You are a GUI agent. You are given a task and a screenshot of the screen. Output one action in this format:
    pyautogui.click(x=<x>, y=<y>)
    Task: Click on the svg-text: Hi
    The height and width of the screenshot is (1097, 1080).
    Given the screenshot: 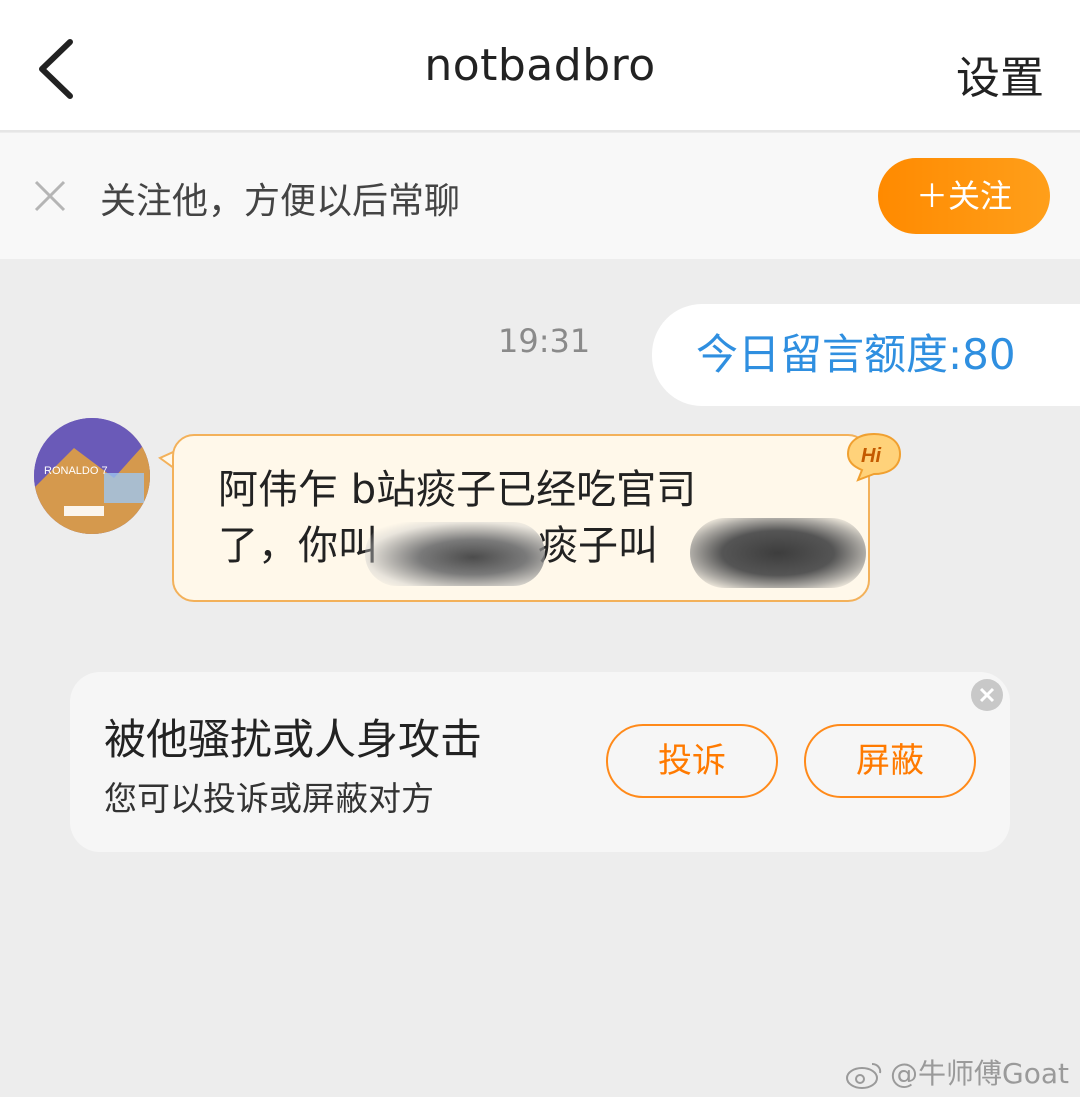 What is the action you would take?
    pyautogui.click(x=871, y=456)
    